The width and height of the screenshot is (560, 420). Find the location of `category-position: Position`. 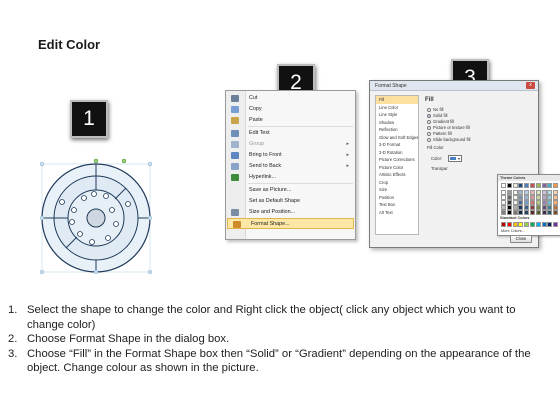

category-position: Position is located at coordinates (397, 198).